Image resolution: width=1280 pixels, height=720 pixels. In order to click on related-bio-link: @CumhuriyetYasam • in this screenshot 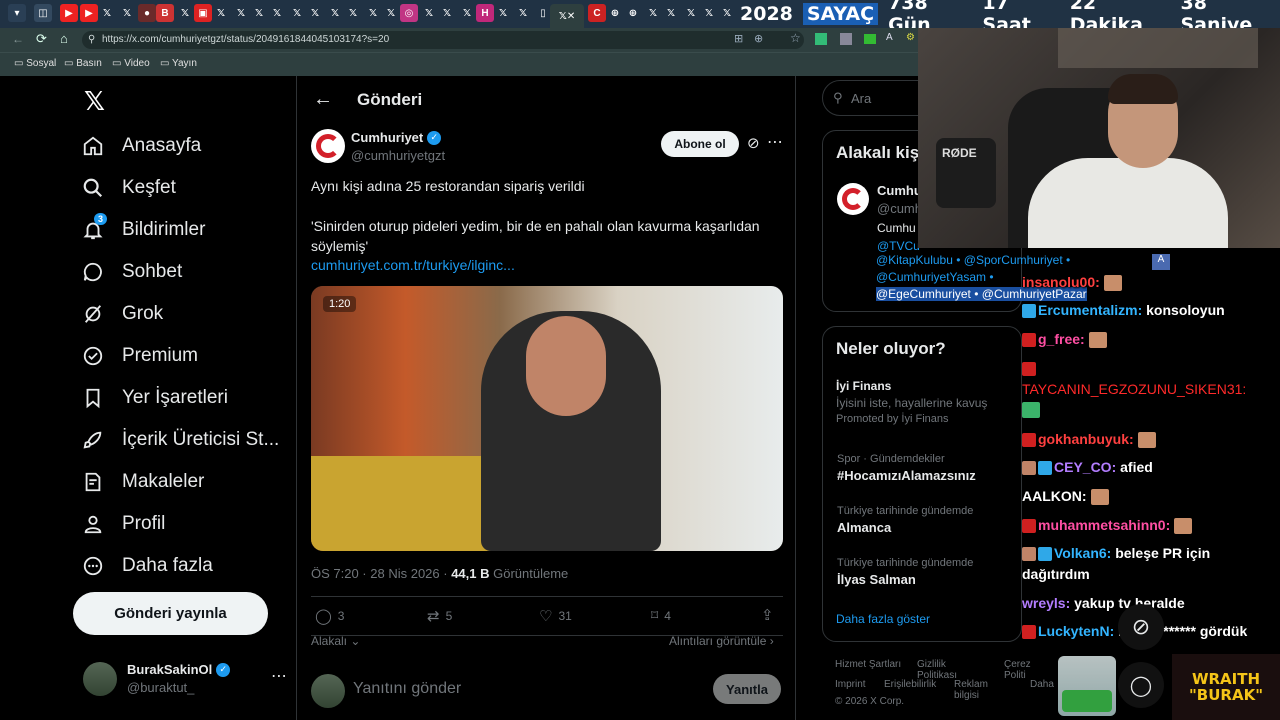, I will do `click(935, 277)`.